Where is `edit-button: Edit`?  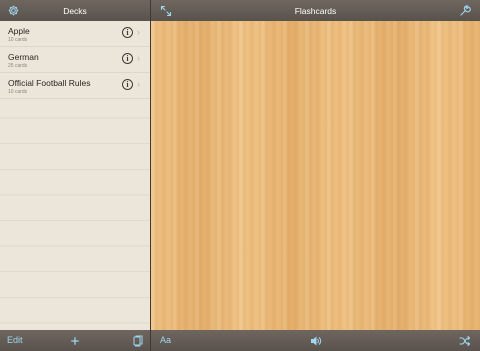
edit-button: Edit is located at coordinates (15, 340).